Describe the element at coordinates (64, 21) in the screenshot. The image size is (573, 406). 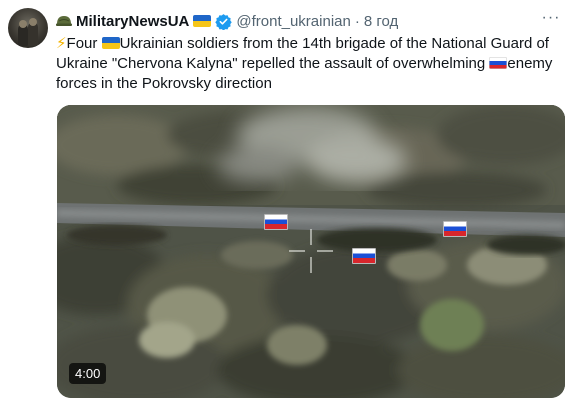
I see `helmet-icon` at that location.